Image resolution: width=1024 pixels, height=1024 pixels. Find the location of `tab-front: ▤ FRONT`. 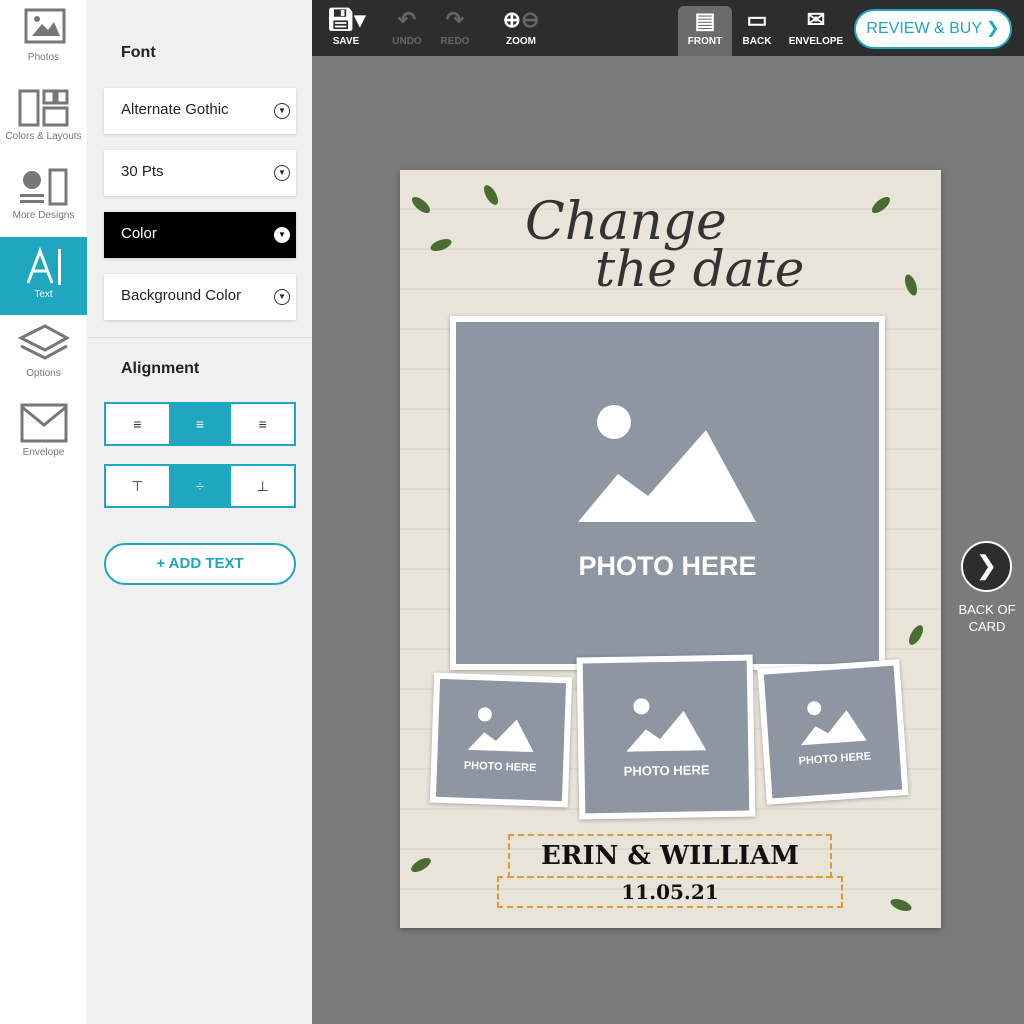

tab-front: ▤ FRONT is located at coordinates (705, 31).